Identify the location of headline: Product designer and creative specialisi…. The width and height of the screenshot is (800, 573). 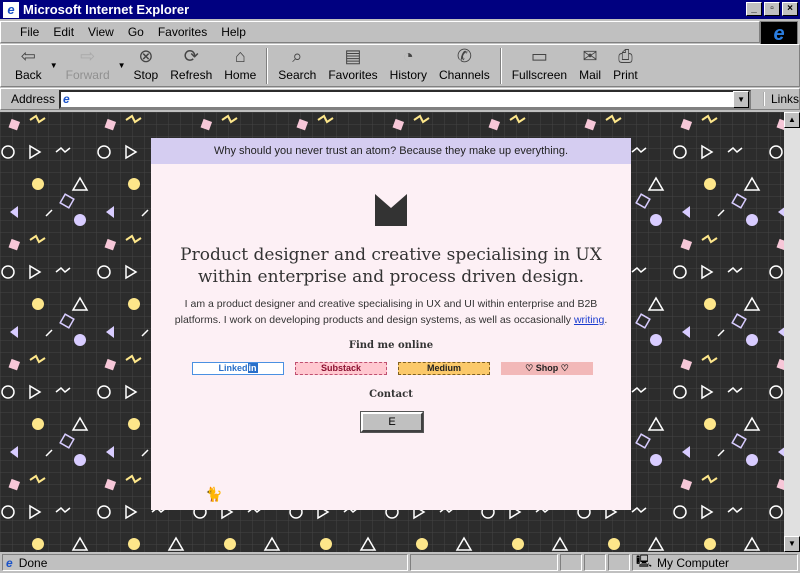
(391, 266).